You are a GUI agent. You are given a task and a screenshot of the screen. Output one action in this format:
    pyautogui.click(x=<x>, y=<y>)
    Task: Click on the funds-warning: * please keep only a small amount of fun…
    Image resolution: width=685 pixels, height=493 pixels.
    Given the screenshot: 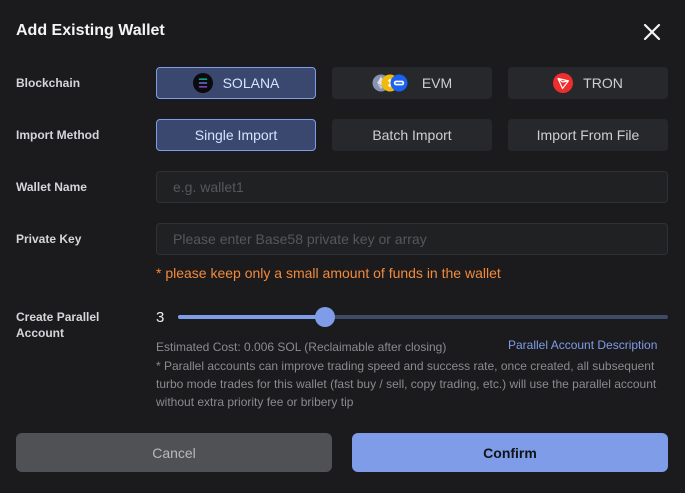 What is the action you would take?
    pyautogui.click(x=328, y=273)
    